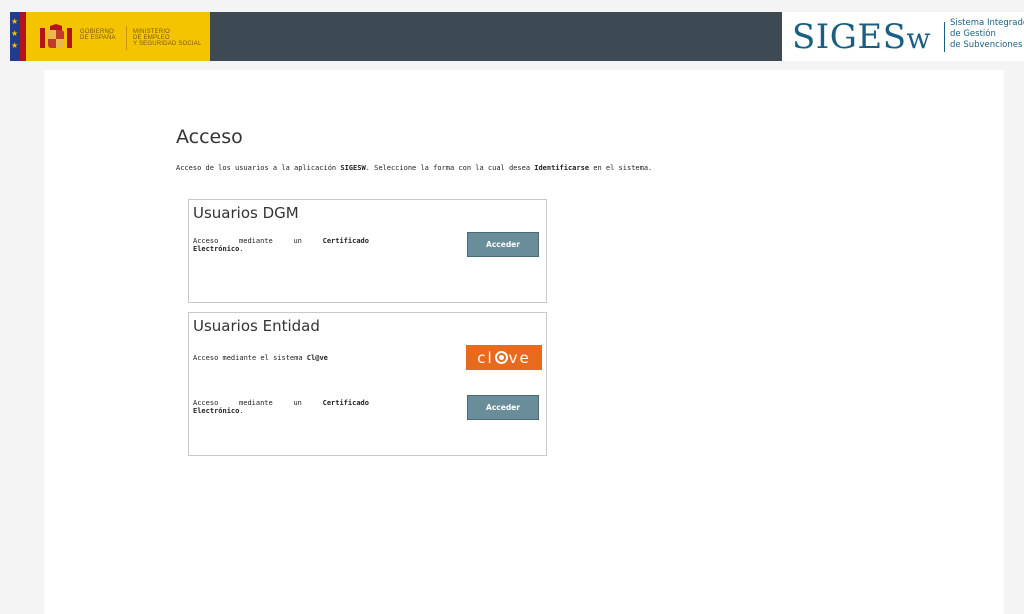  Describe the element at coordinates (23, 36) in the screenshot. I see `flag-red-strip` at that location.